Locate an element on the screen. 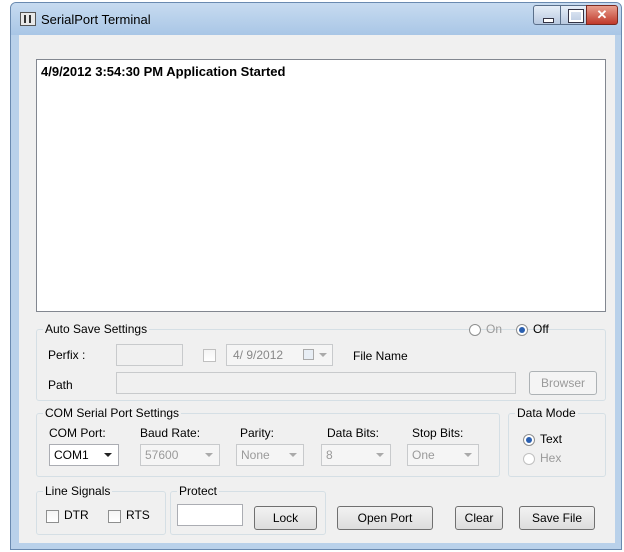 The width and height of the screenshot is (624, 552). protect-group: Protect Lock is located at coordinates (248, 509).